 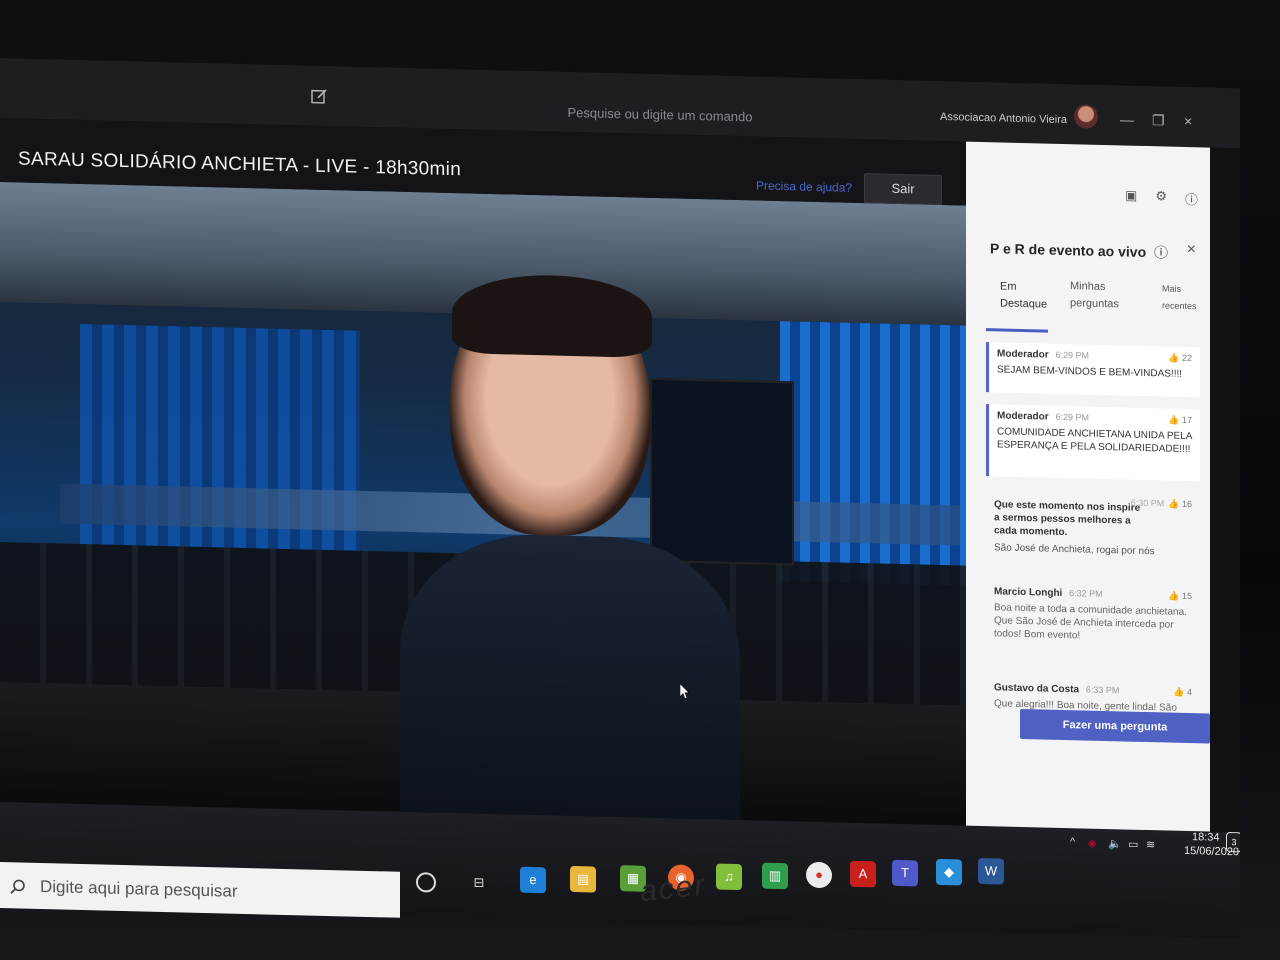 What do you see at coordinates (1068, 250) in the screenshot?
I see `qa-title-text: P e R de evento ao vivo` at bounding box center [1068, 250].